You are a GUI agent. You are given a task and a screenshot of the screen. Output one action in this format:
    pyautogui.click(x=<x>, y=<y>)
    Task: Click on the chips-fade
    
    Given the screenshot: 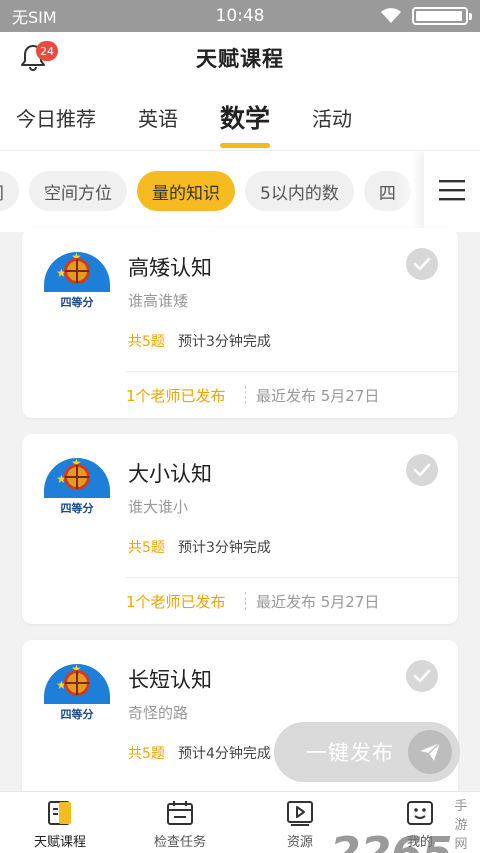 What is the action you would take?
    pyautogui.click(x=411, y=191)
    